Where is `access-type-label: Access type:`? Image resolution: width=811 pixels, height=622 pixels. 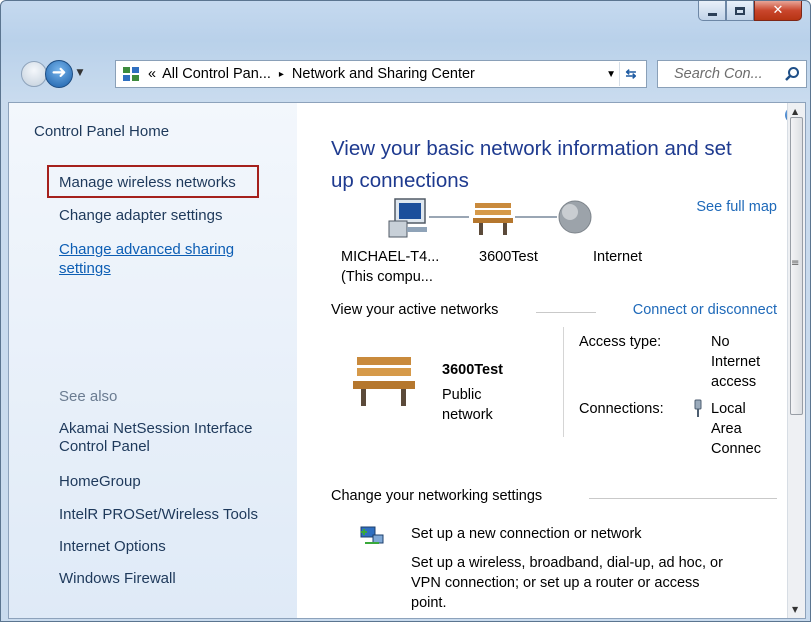 access-type-label: Access type: is located at coordinates (620, 342).